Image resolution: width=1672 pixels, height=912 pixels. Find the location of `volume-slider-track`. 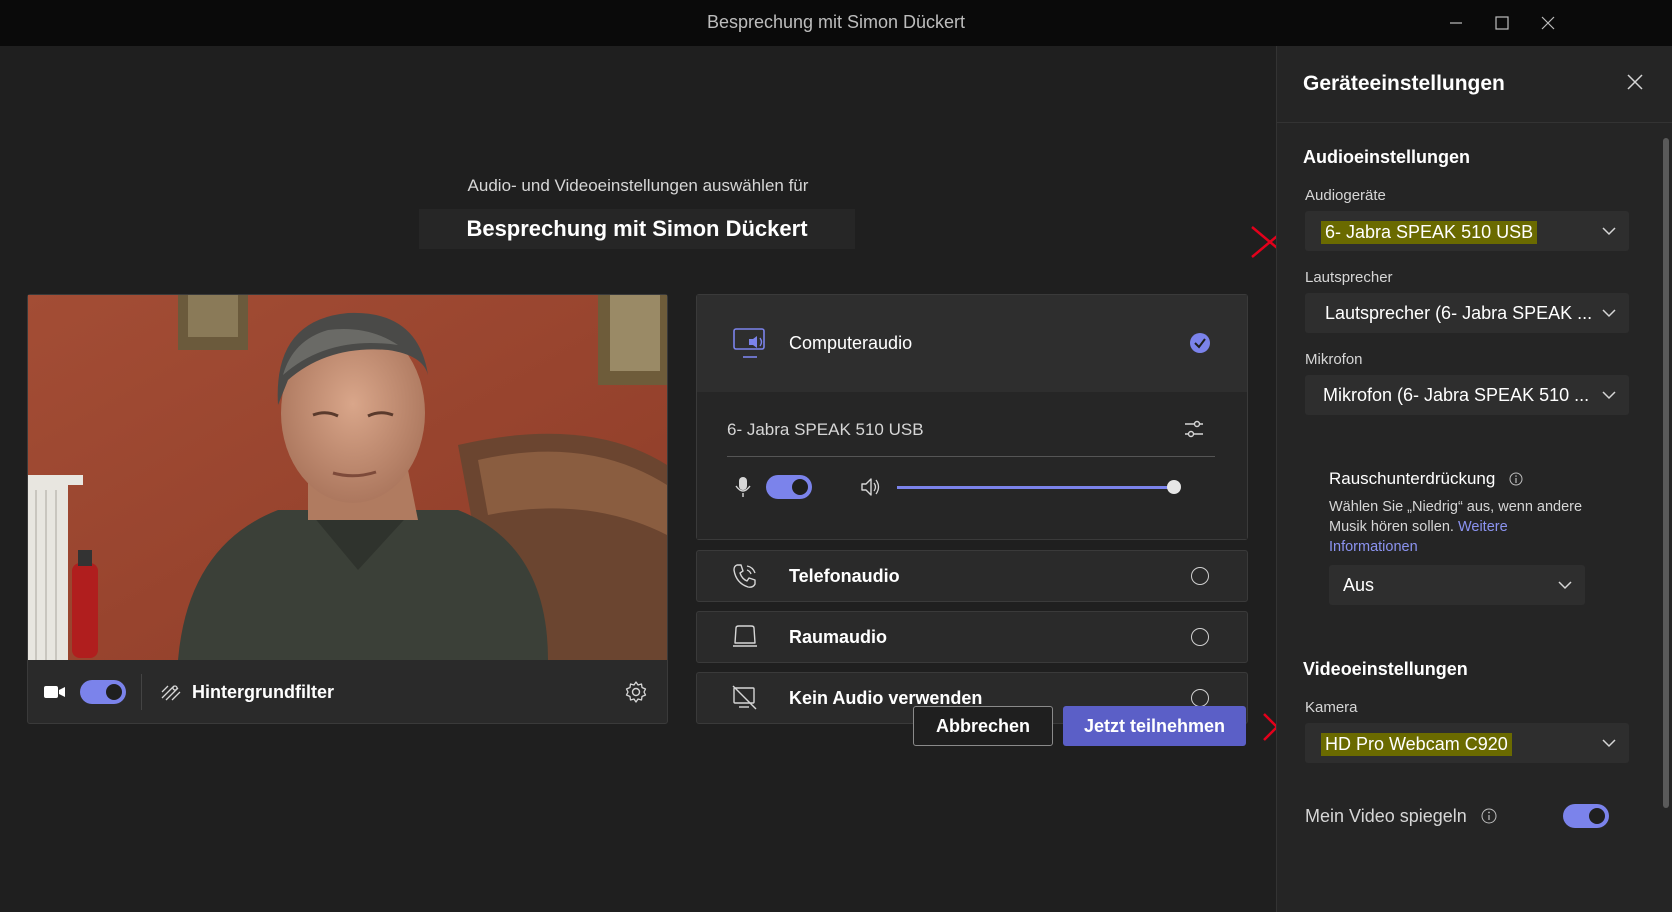

volume-slider-track is located at coordinates (1037, 487).